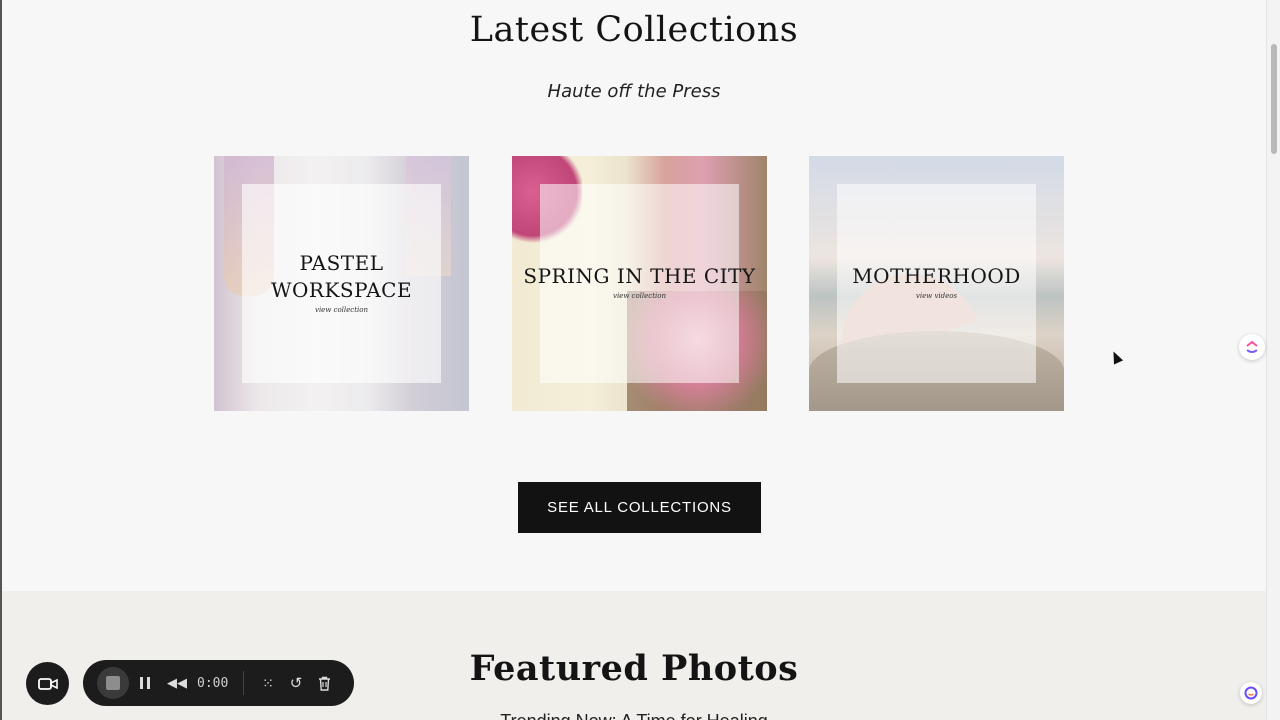 This screenshot has width=1280, height=720. What do you see at coordinates (177, 683) in the screenshot?
I see `rewind-icon: ◀◀` at bounding box center [177, 683].